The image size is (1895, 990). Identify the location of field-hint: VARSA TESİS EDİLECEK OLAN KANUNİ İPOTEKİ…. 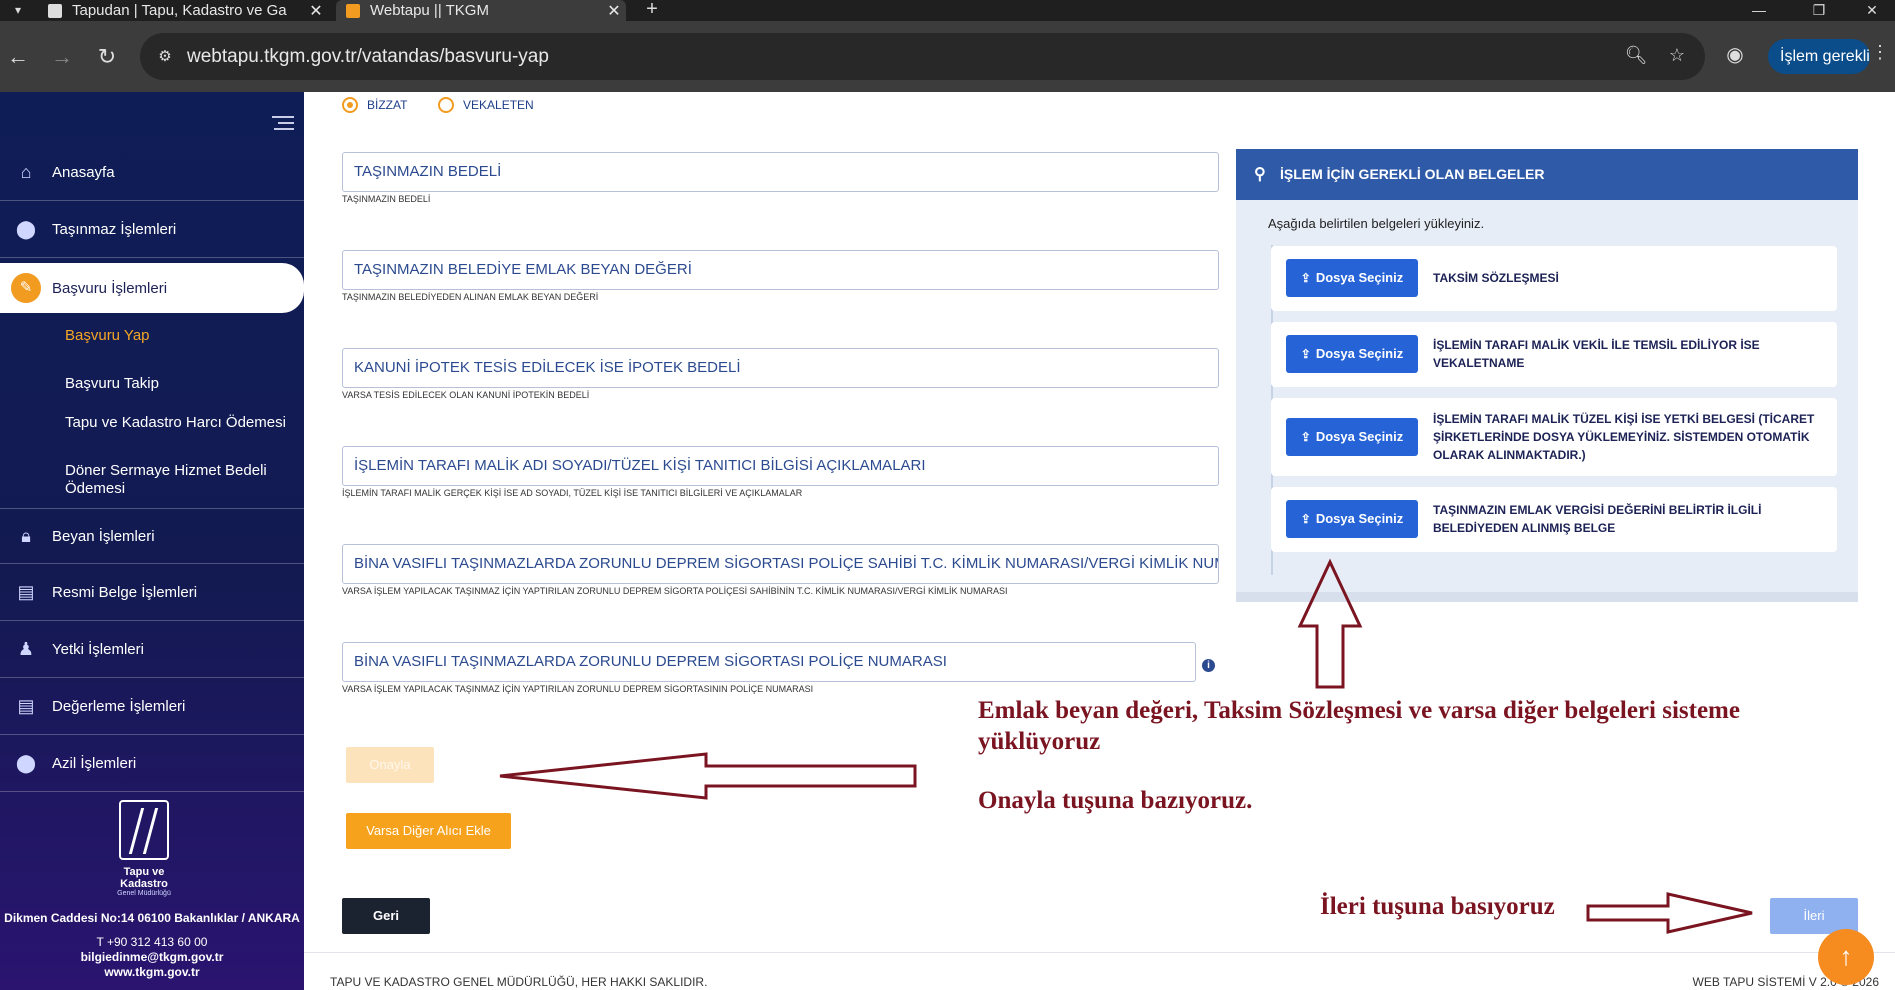
(466, 395).